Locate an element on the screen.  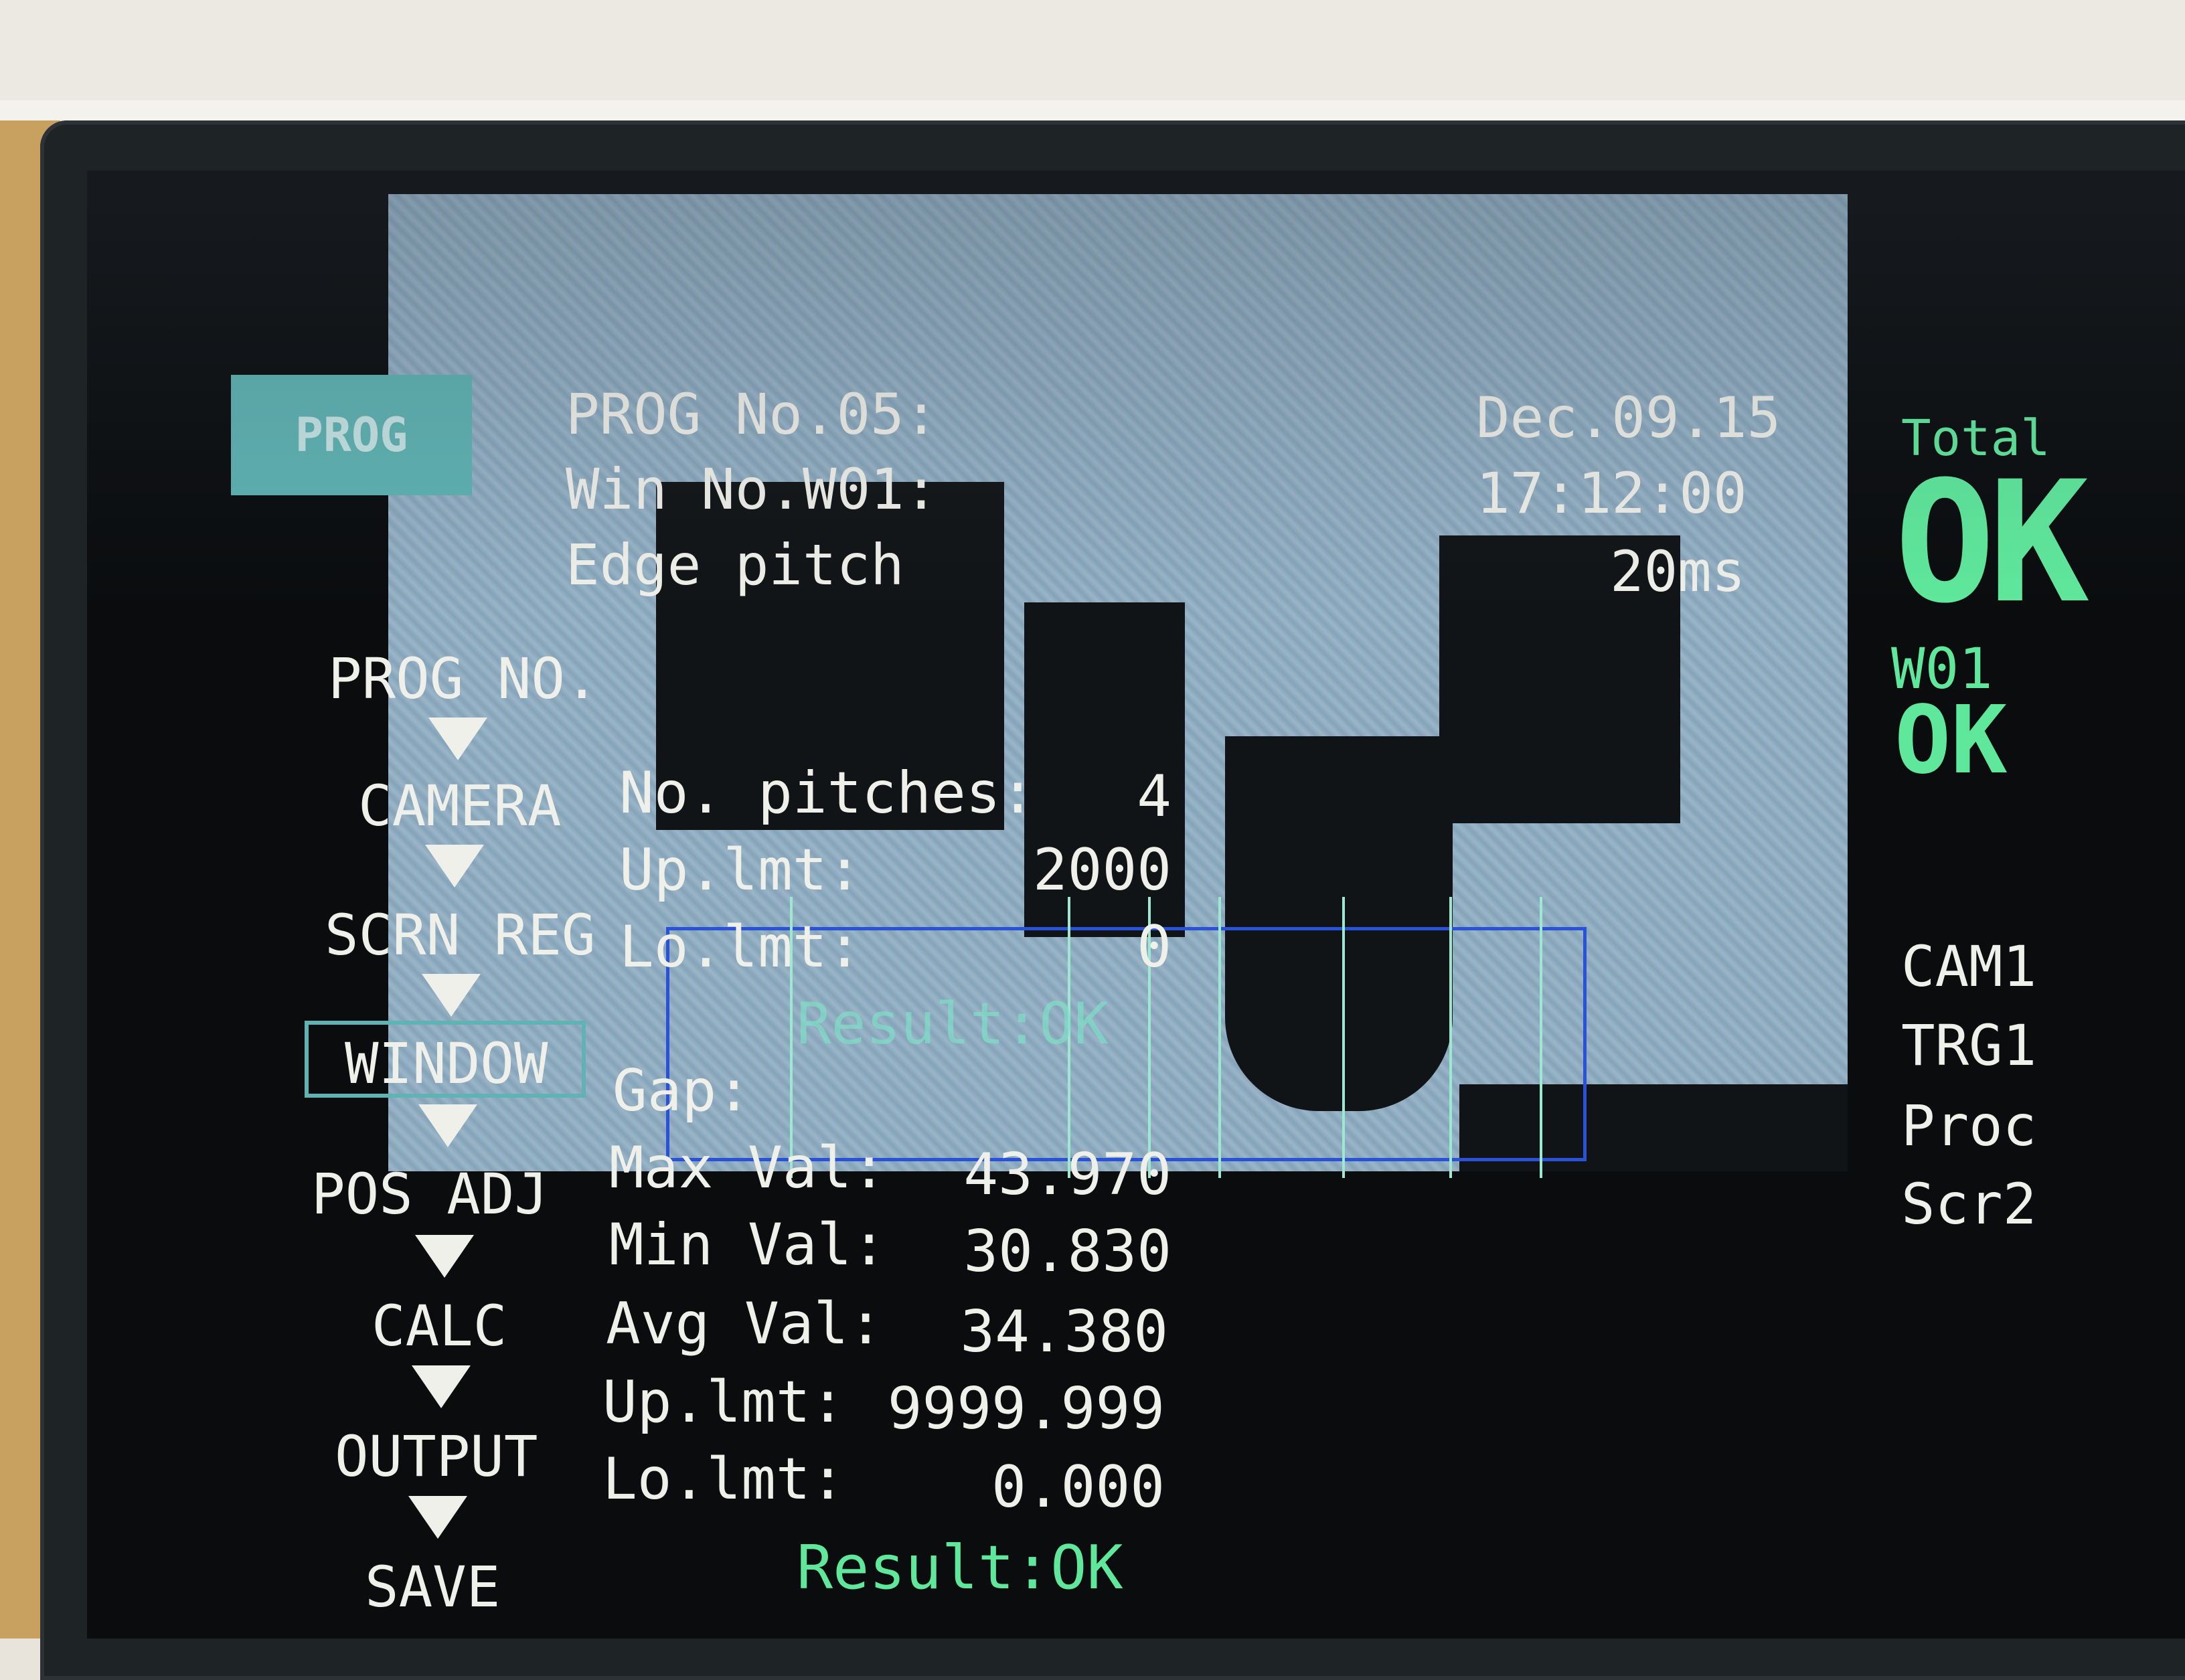
menu-item-window: WINDOW is located at coordinates (446, 1063).